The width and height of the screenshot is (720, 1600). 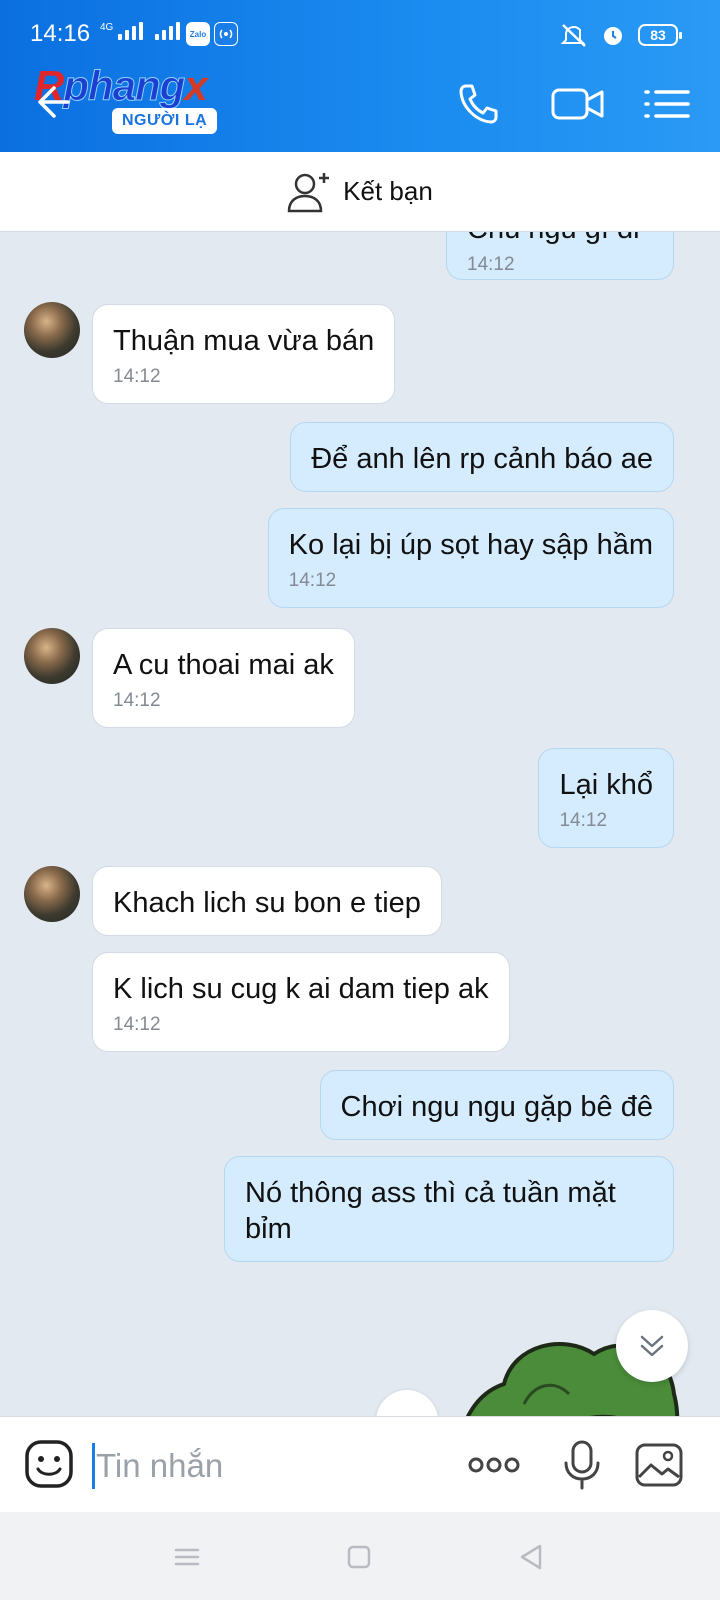 I want to click on hotspot-icon, so click(x=226, y=34).